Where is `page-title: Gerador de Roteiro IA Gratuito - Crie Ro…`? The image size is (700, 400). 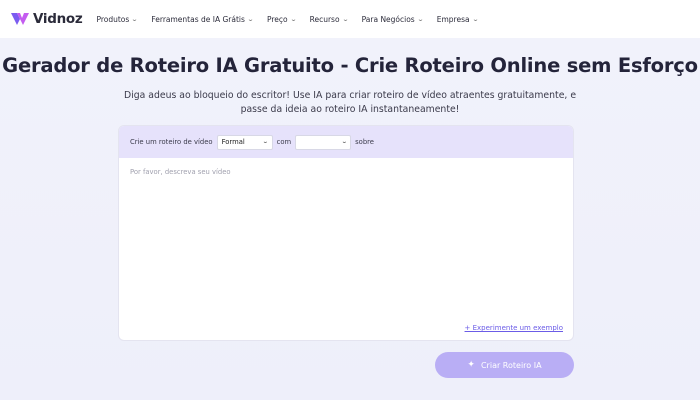 page-title: Gerador de Roteiro IA Gratuito - Crie Ro… is located at coordinates (350, 65).